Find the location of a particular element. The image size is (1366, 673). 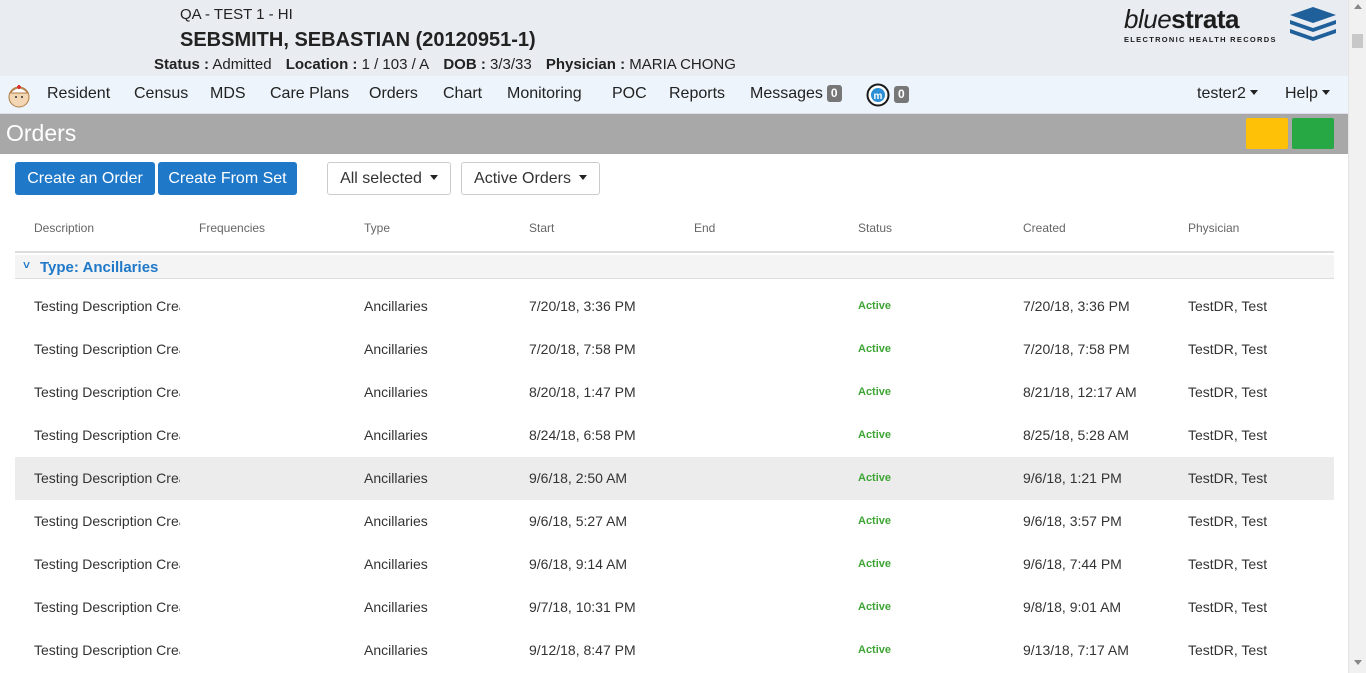

location-value: 1 / 103 / A is located at coordinates (395, 64).